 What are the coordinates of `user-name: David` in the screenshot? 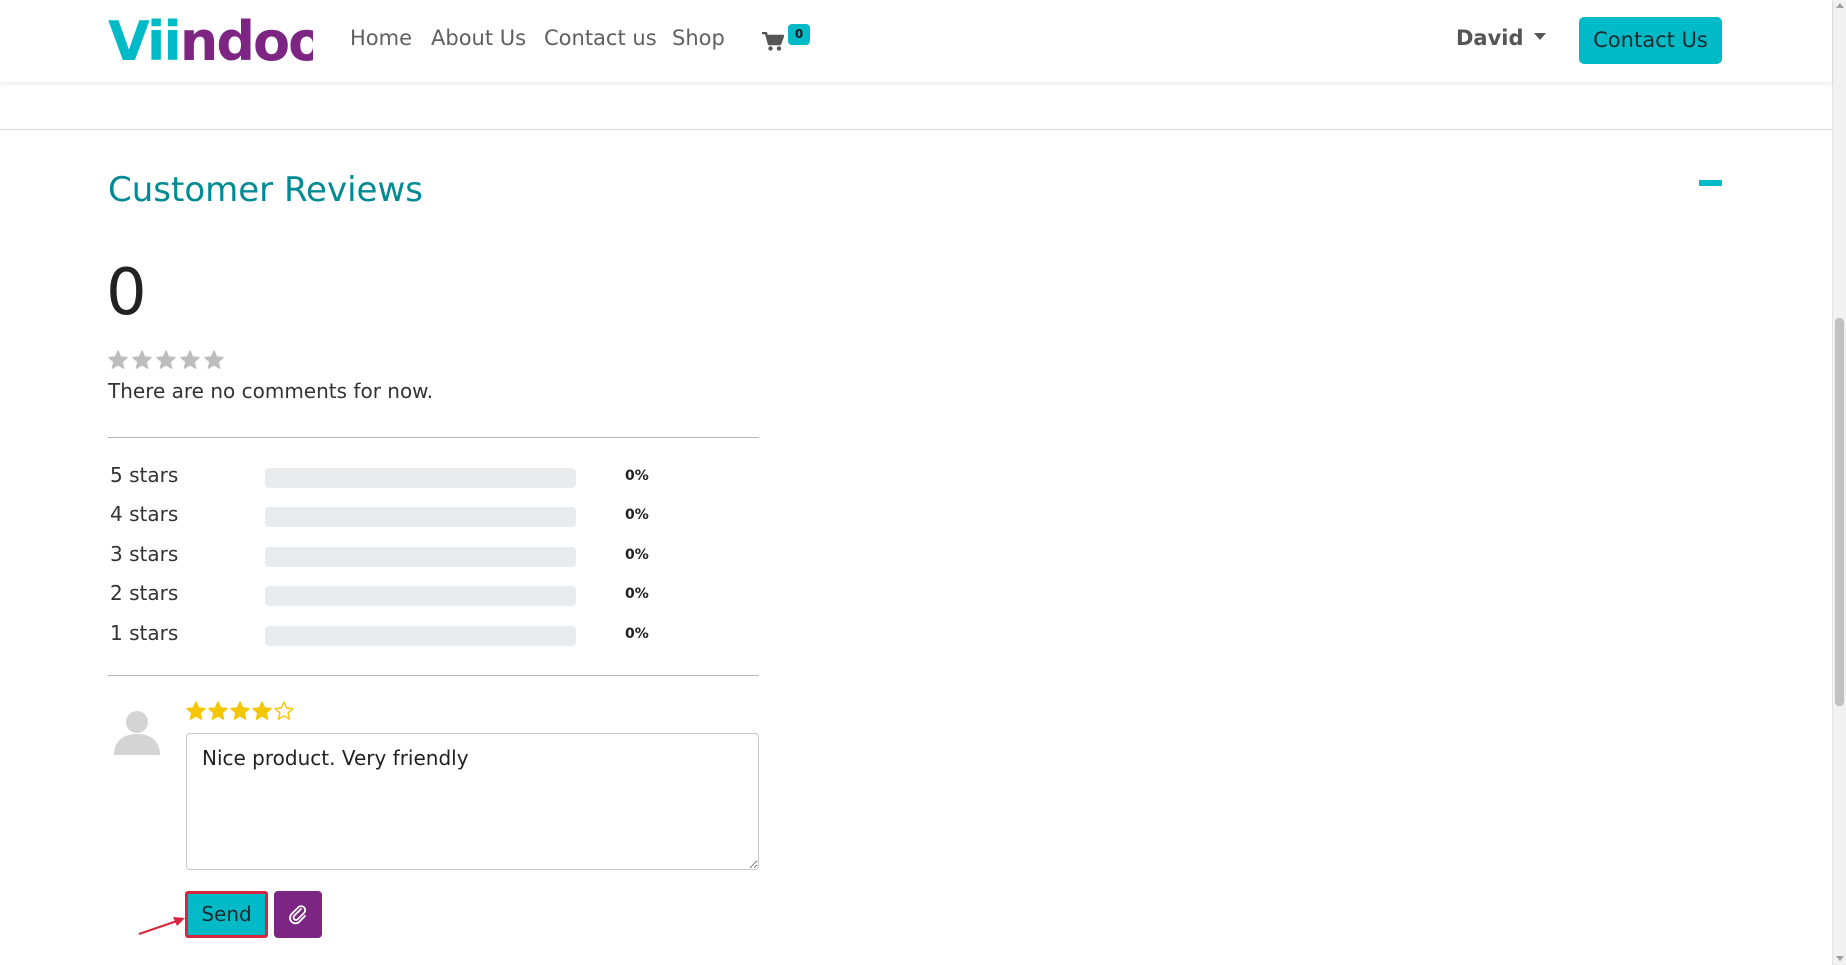 It's located at (1490, 38).